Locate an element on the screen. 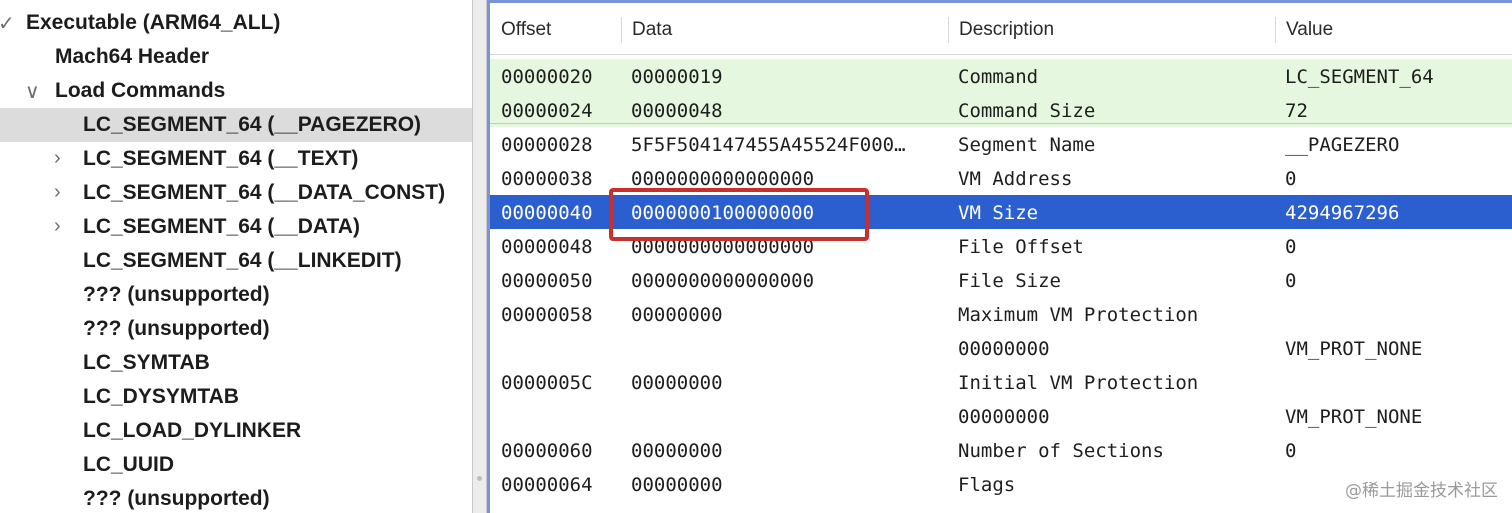  column-header-offset: Offset is located at coordinates (526, 30).